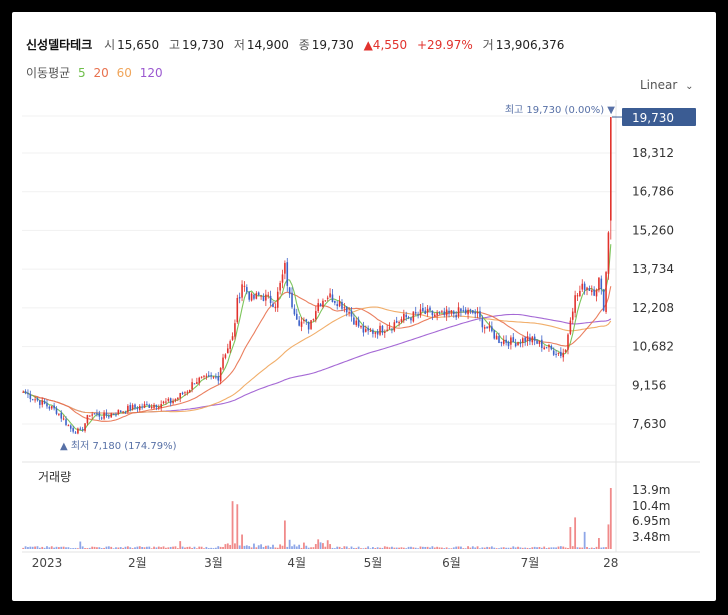  What do you see at coordinates (55, 477) in the screenshot?
I see `volume-title: 거래량` at bounding box center [55, 477].